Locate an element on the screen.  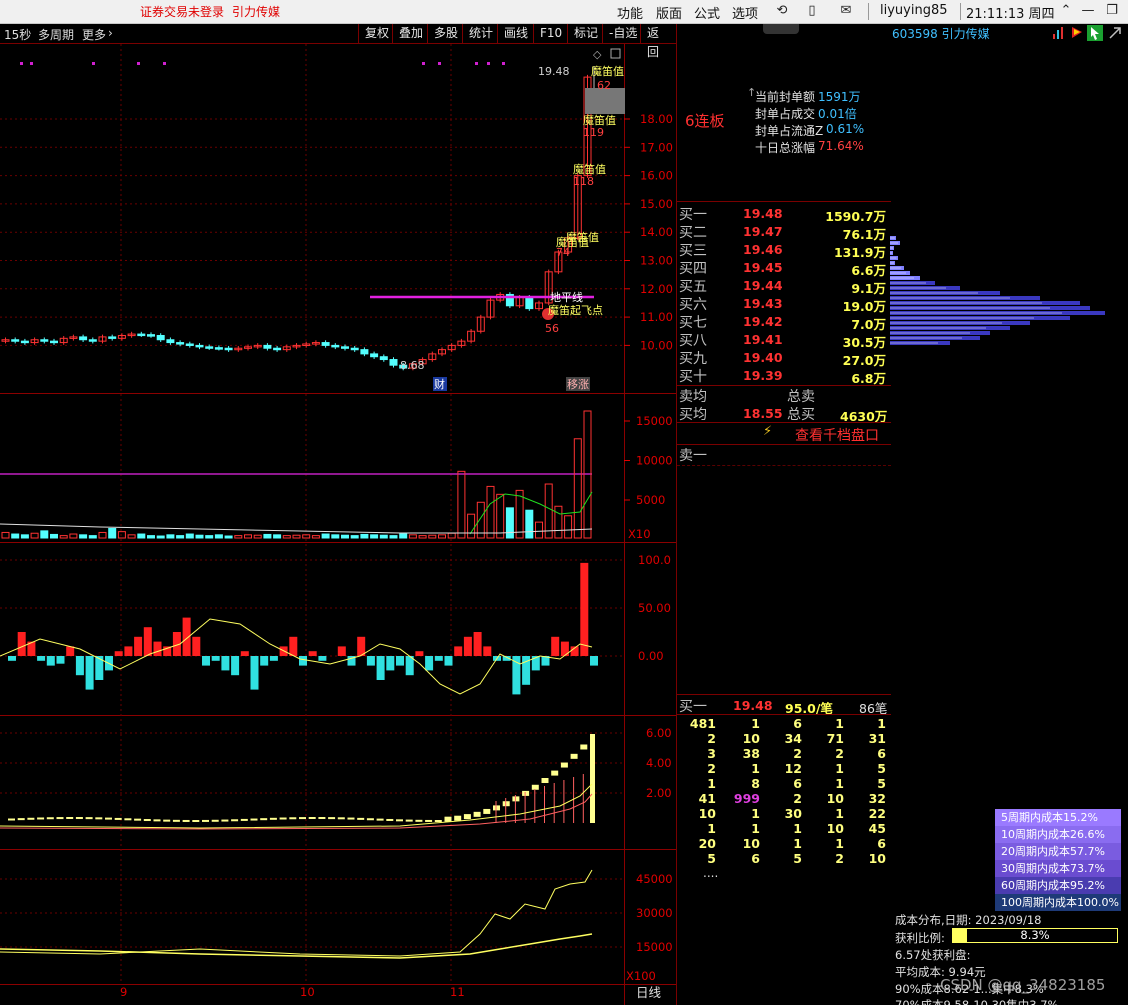
queue-price: 19.48 is located at coordinates (753, 705).